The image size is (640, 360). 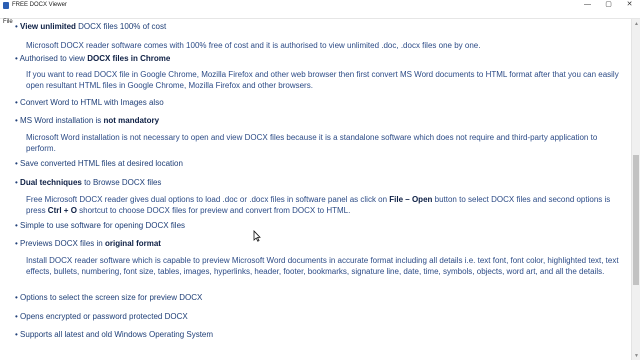 What do you see at coordinates (39, 5) in the screenshot?
I see `window-title: FREE DOCX Viewer` at bounding box center [39, 5].